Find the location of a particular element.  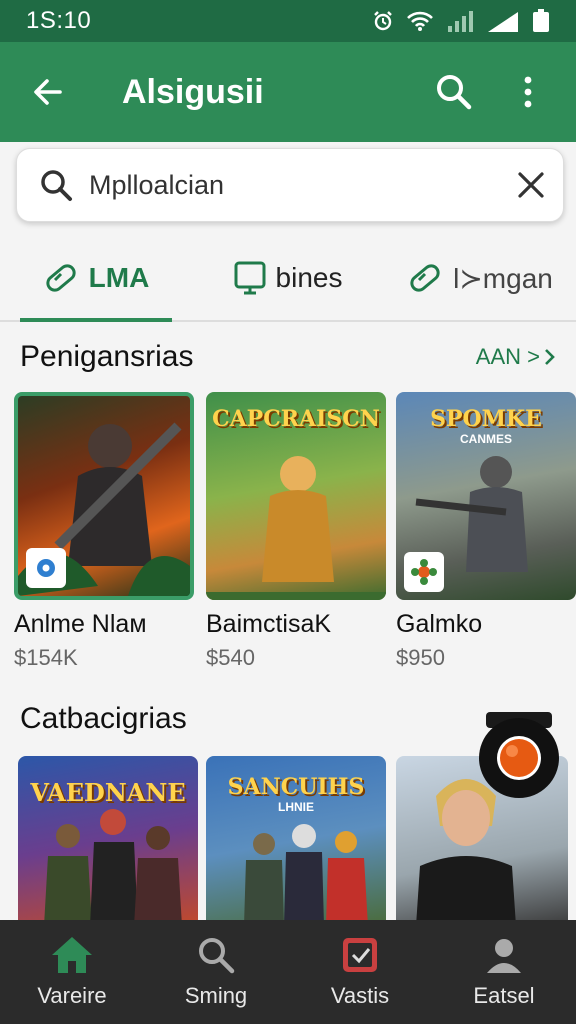

camera-record-icon is located at coordinates (519, 755).